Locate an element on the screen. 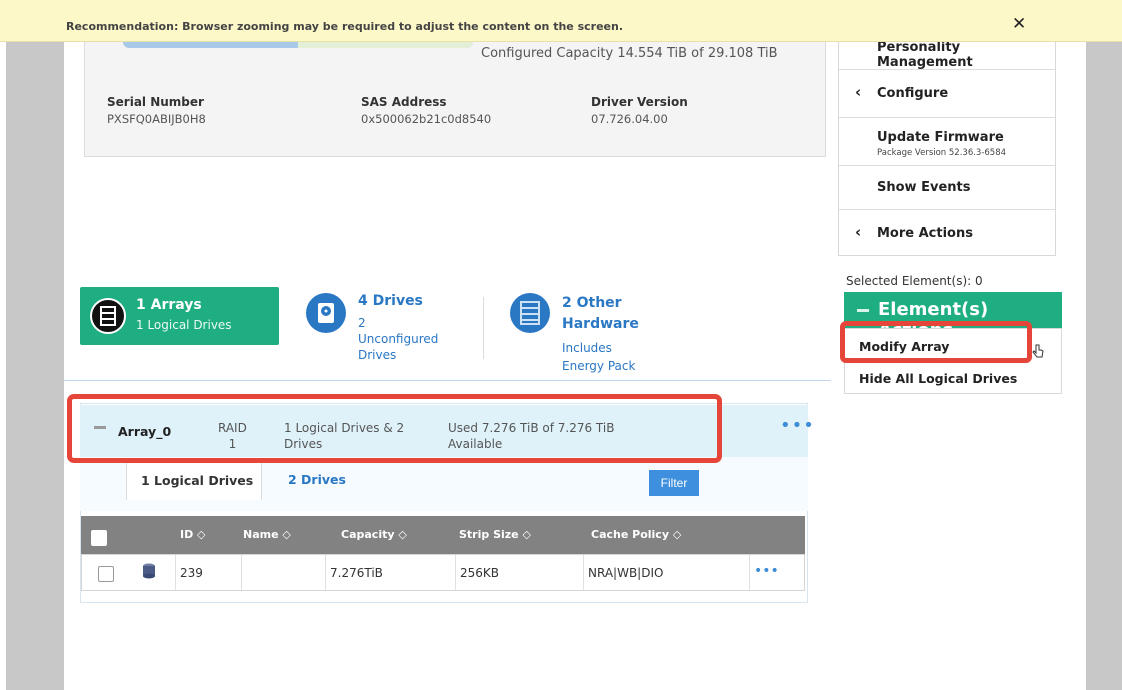 The image size is (1122, 690). tab-logical-drives: 1 Logical Drives is located at coordinates (194, 481).